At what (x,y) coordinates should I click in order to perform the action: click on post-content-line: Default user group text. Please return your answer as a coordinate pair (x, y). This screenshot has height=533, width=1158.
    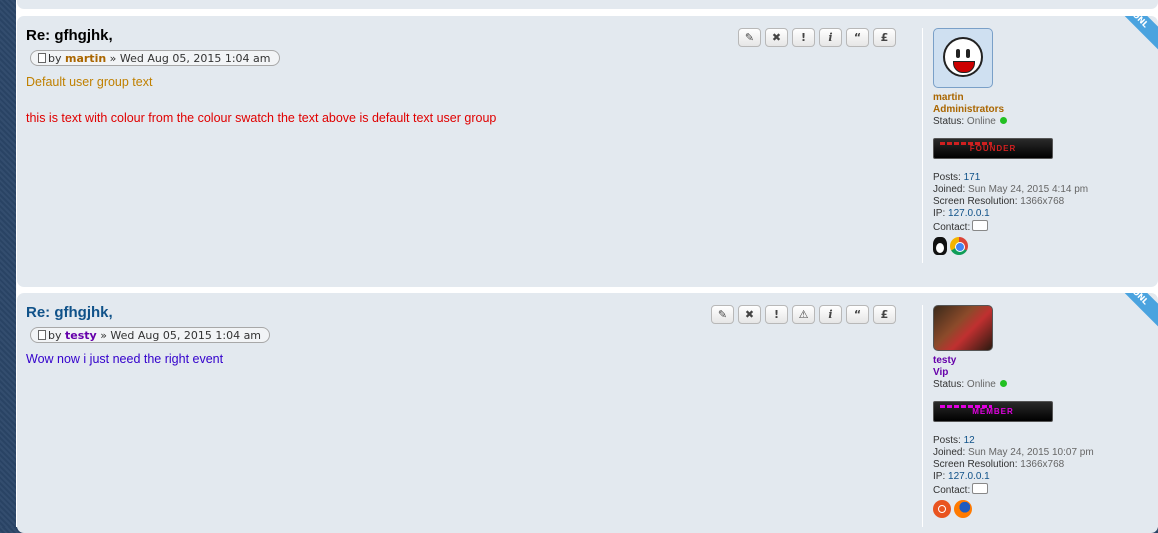
    Looking at the image, I should click on (89, 82).